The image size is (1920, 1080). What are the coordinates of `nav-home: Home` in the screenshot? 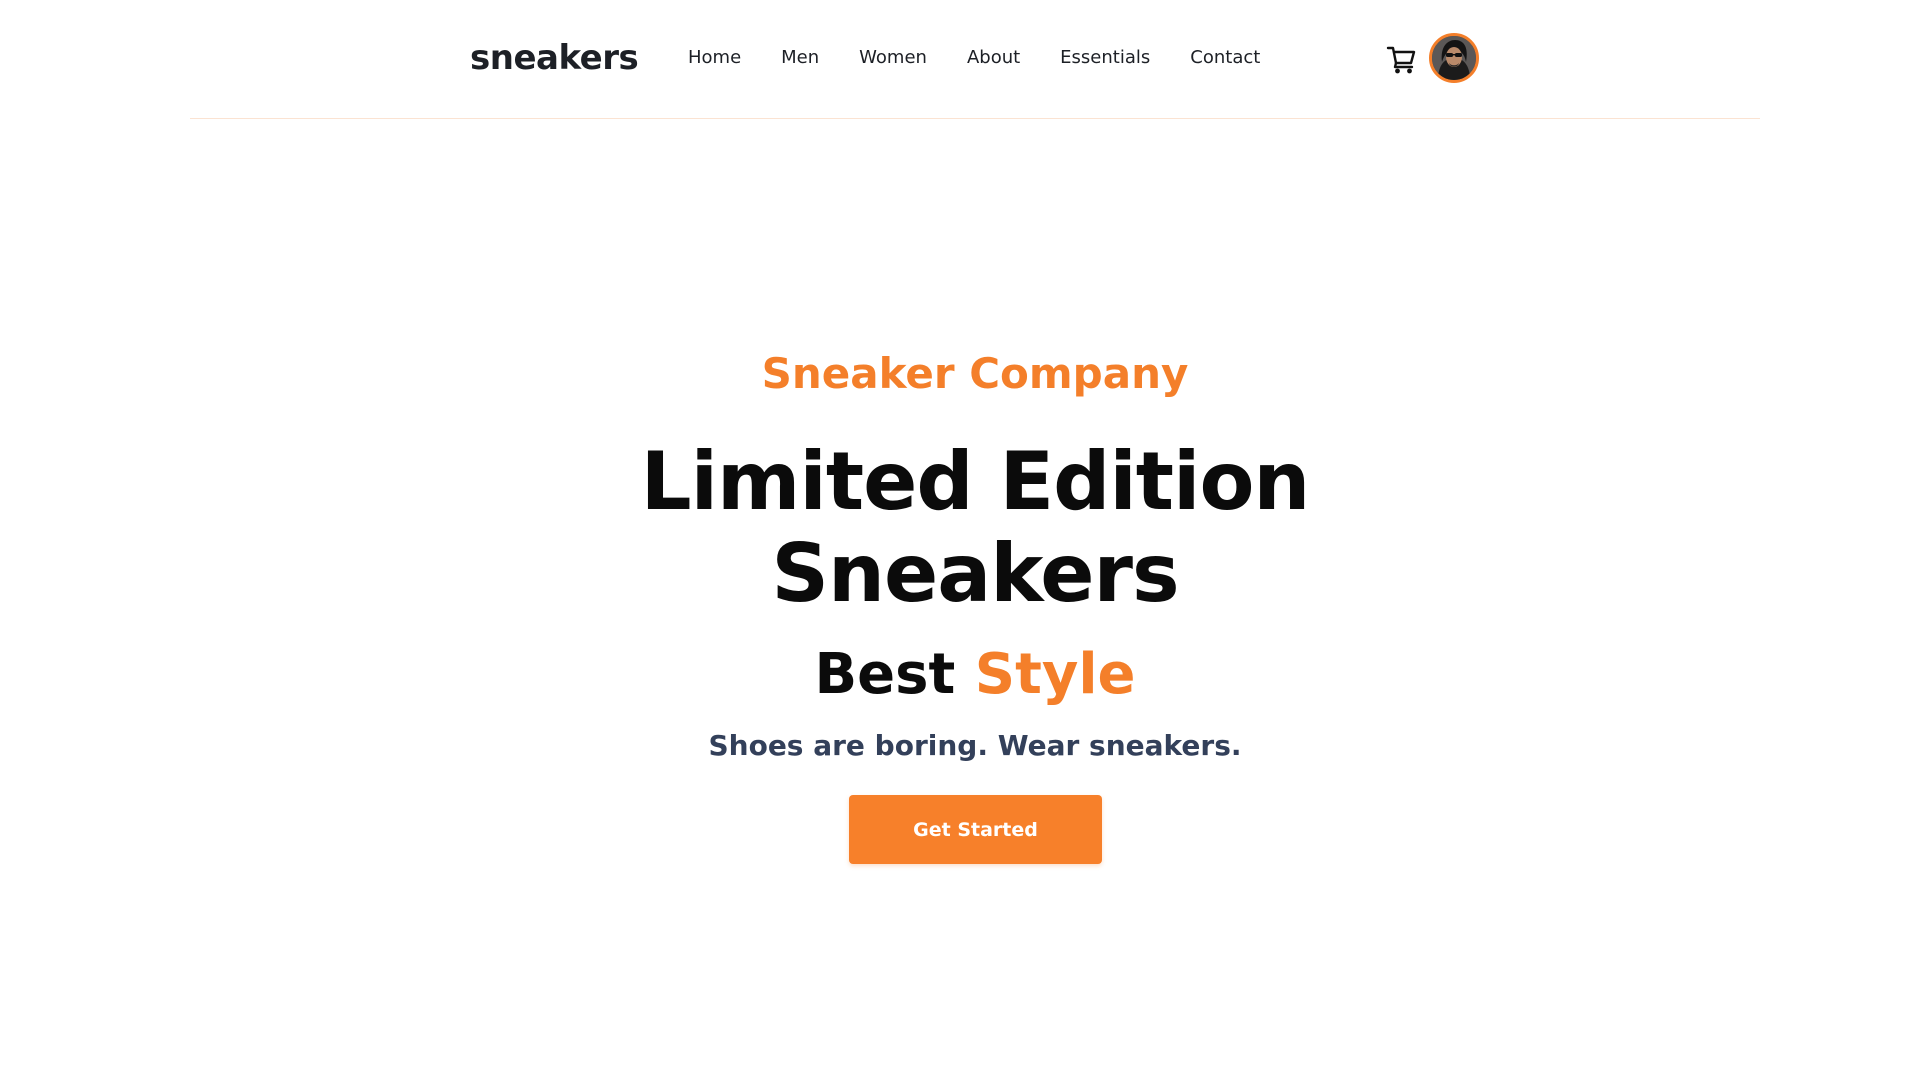 It's located at (714, 58).